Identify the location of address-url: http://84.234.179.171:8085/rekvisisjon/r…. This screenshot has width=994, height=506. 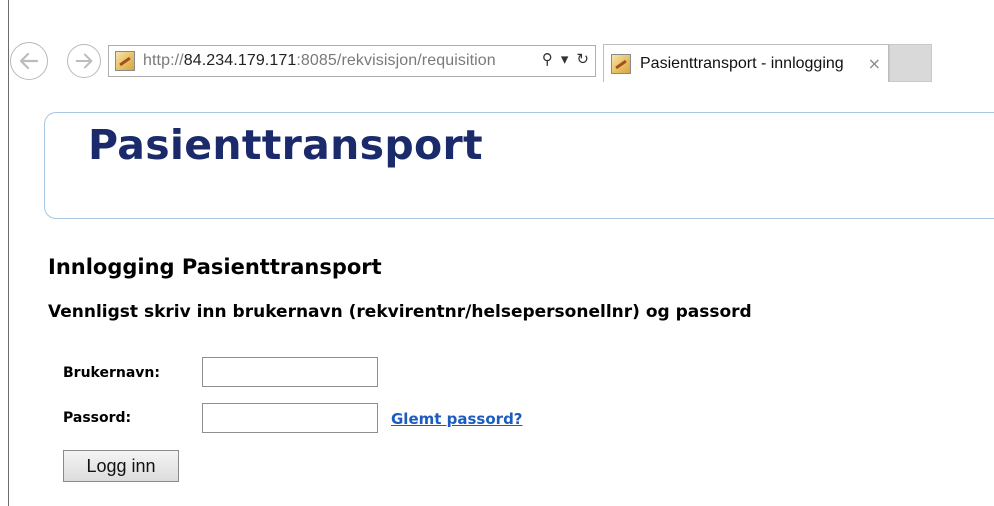
(319, 61).